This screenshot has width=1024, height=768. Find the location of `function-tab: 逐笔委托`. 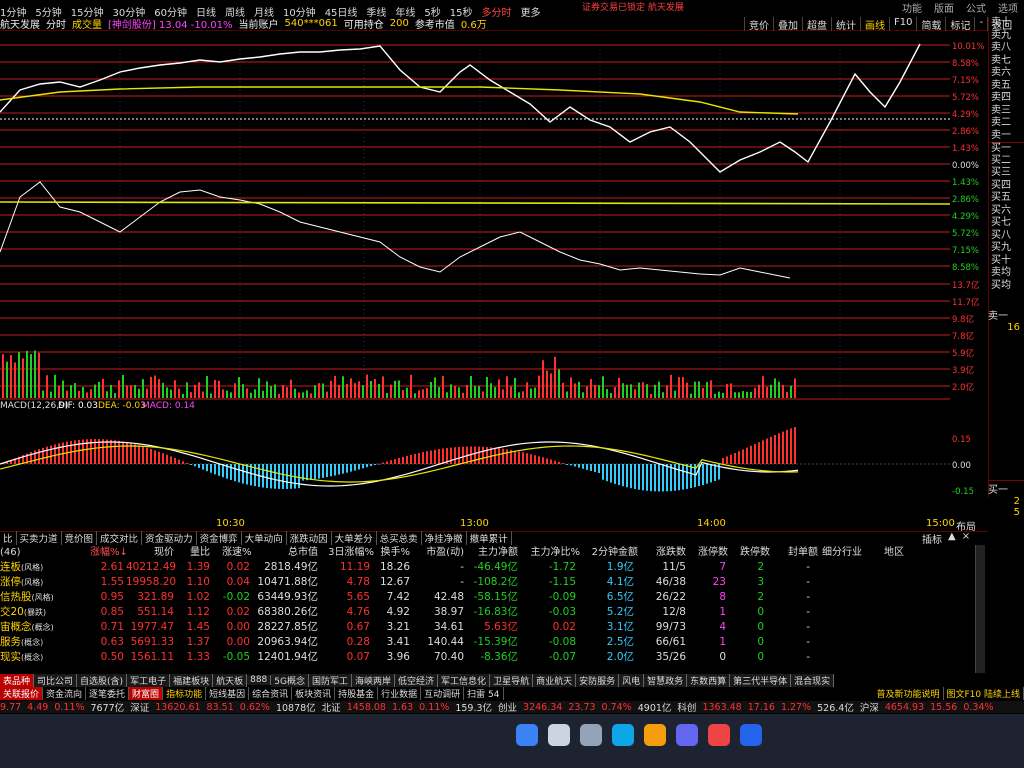

function-tab: 逐笔委托 is located at coordinates (108, 693).